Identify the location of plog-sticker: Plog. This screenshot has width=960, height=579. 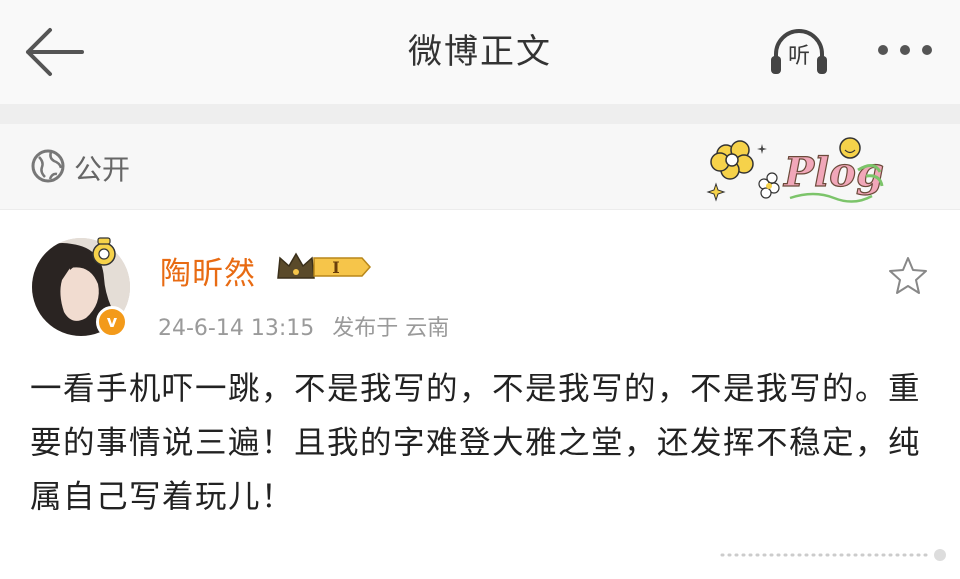
(795, 170).